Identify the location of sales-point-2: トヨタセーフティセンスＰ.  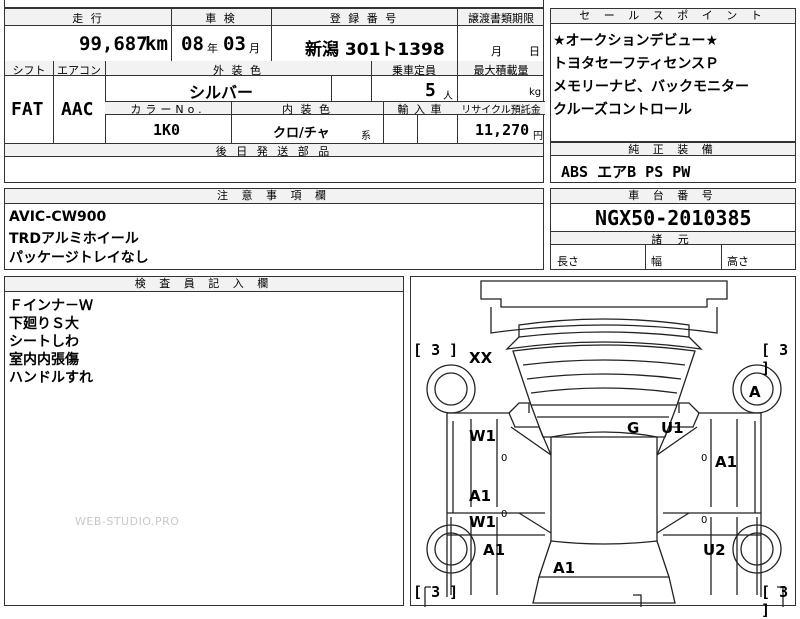
(636, 64).